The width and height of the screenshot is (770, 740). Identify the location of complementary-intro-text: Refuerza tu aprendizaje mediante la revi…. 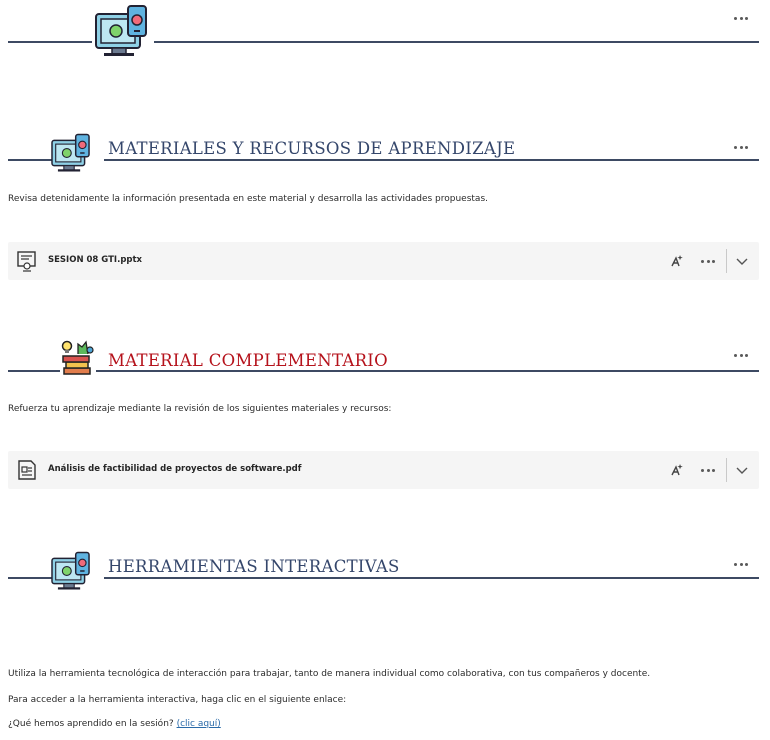
(200, 409).